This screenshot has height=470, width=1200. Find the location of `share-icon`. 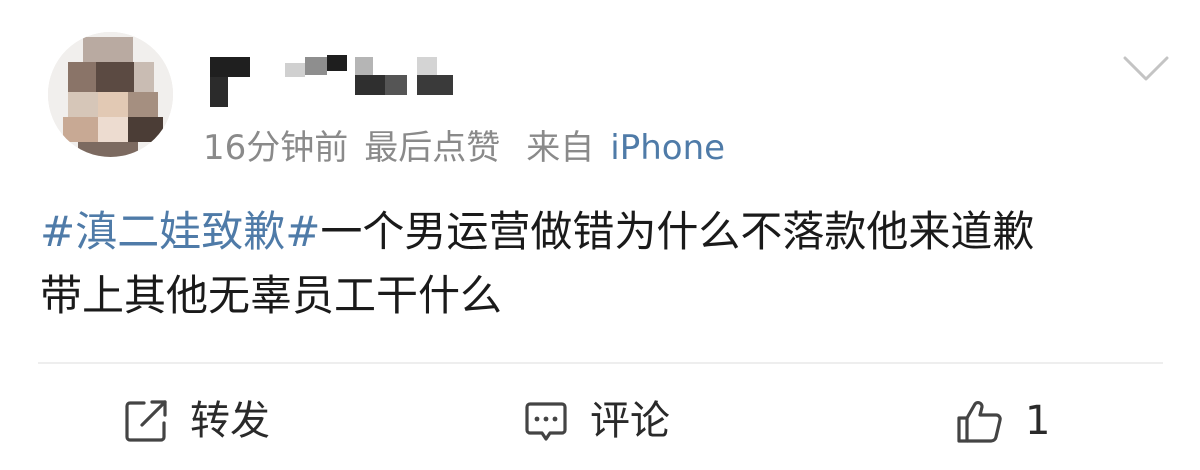

share-icon is located at coordinates (146, 421).